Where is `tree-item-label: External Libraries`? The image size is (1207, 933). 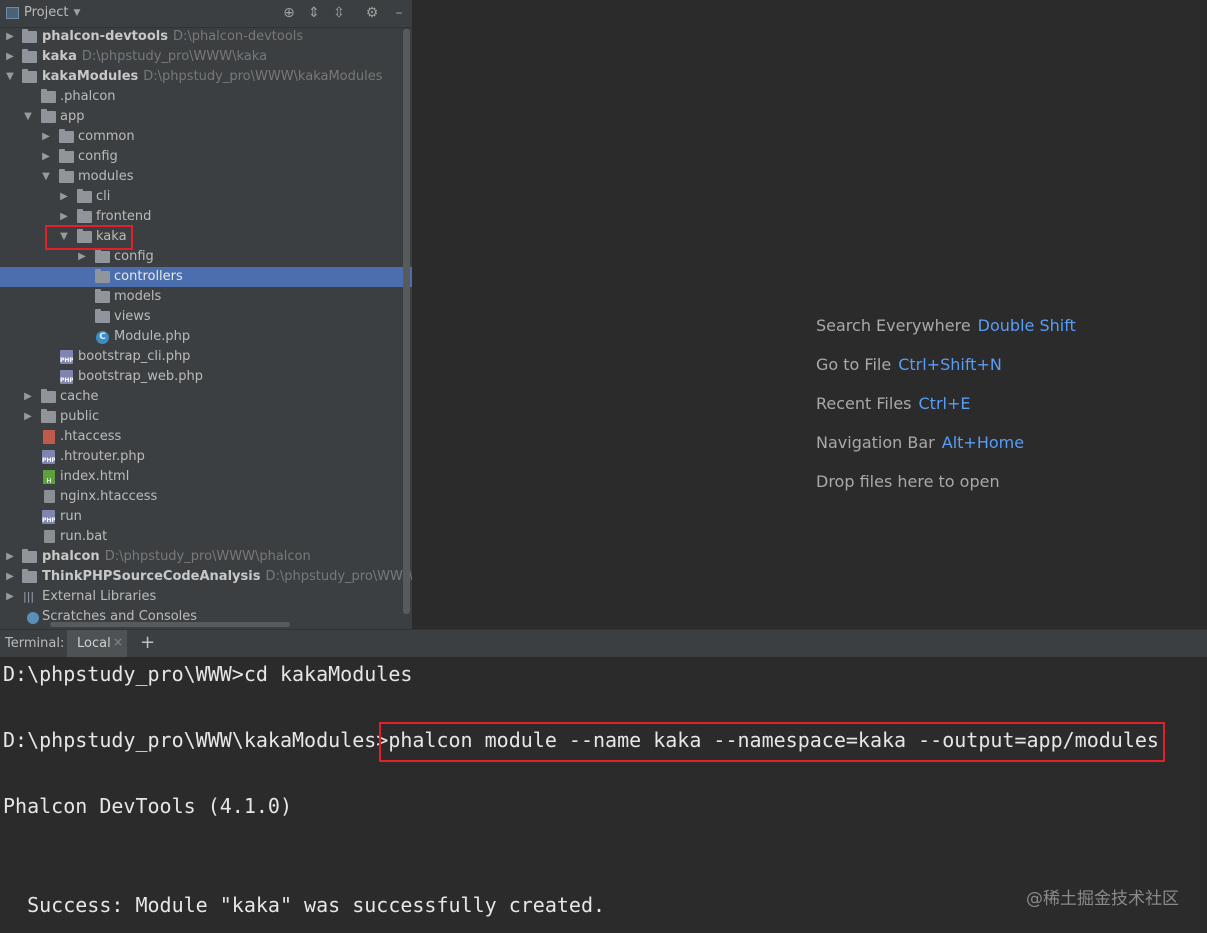
tree-item-label: External Libraries is located at coordinates (99, 596).